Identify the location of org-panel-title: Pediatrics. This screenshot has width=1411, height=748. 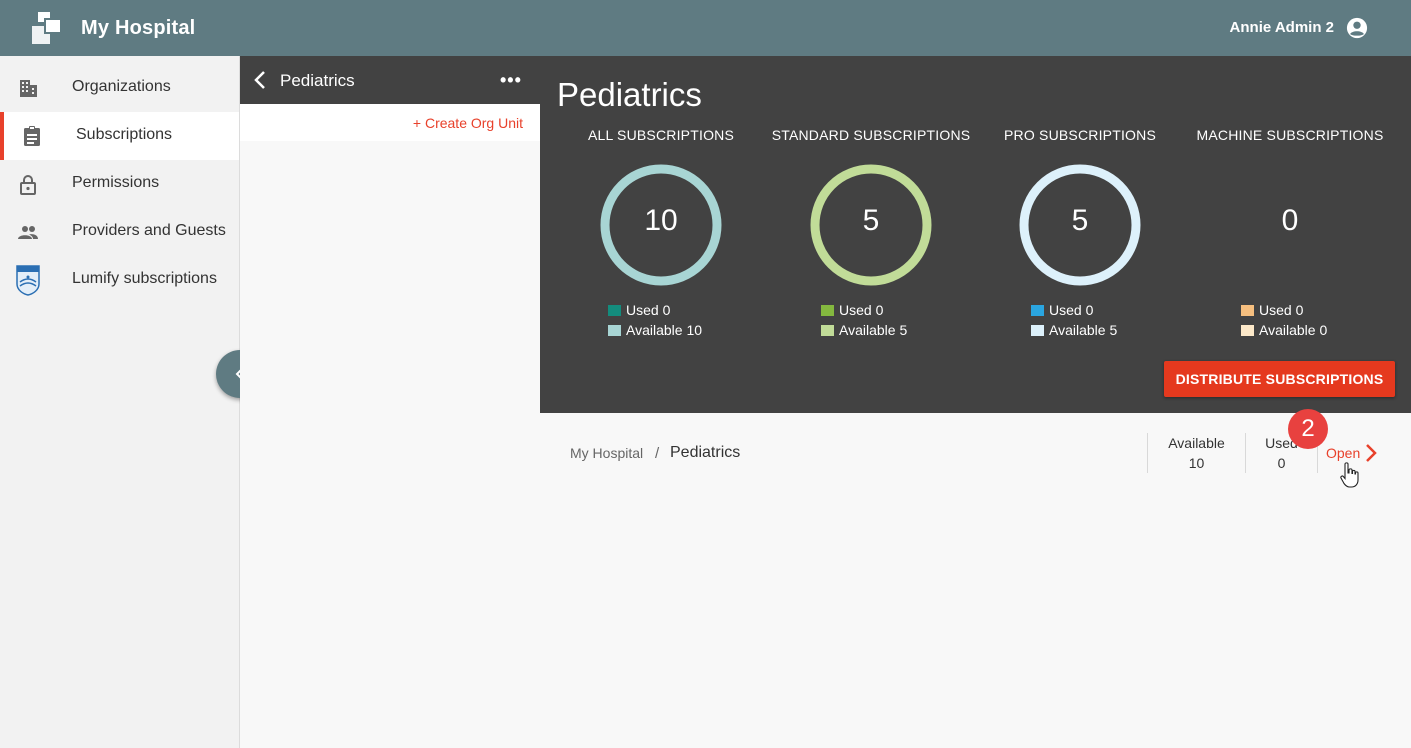
(317, 80).